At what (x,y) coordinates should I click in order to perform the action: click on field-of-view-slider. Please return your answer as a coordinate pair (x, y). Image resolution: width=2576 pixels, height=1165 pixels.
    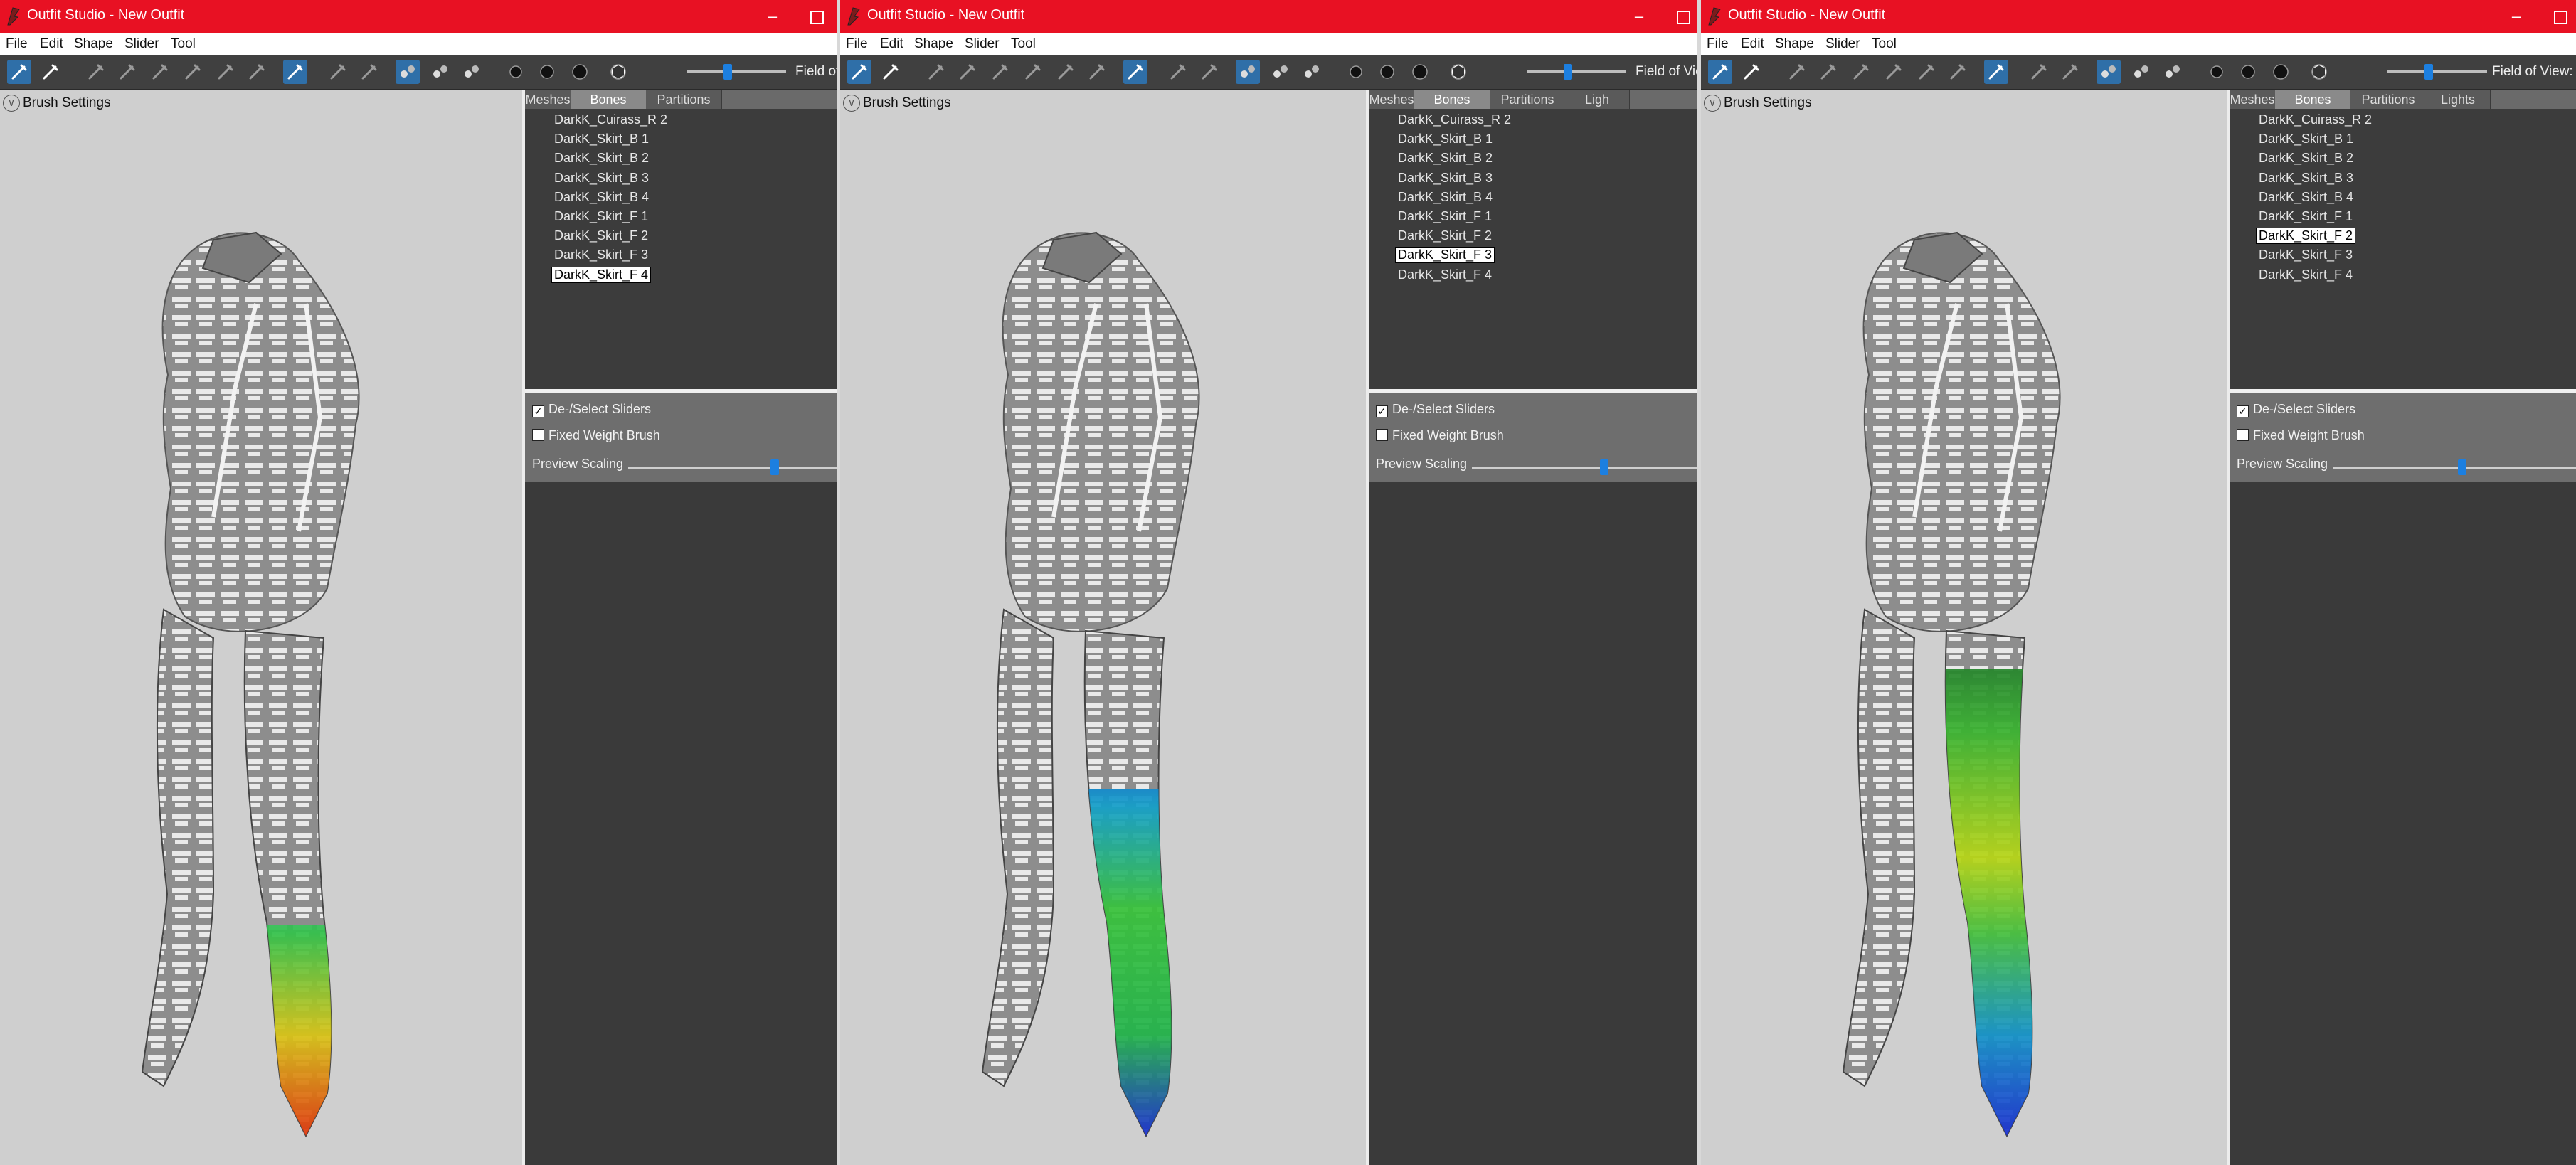
    Looking at the image, I should click on (1576, 72).